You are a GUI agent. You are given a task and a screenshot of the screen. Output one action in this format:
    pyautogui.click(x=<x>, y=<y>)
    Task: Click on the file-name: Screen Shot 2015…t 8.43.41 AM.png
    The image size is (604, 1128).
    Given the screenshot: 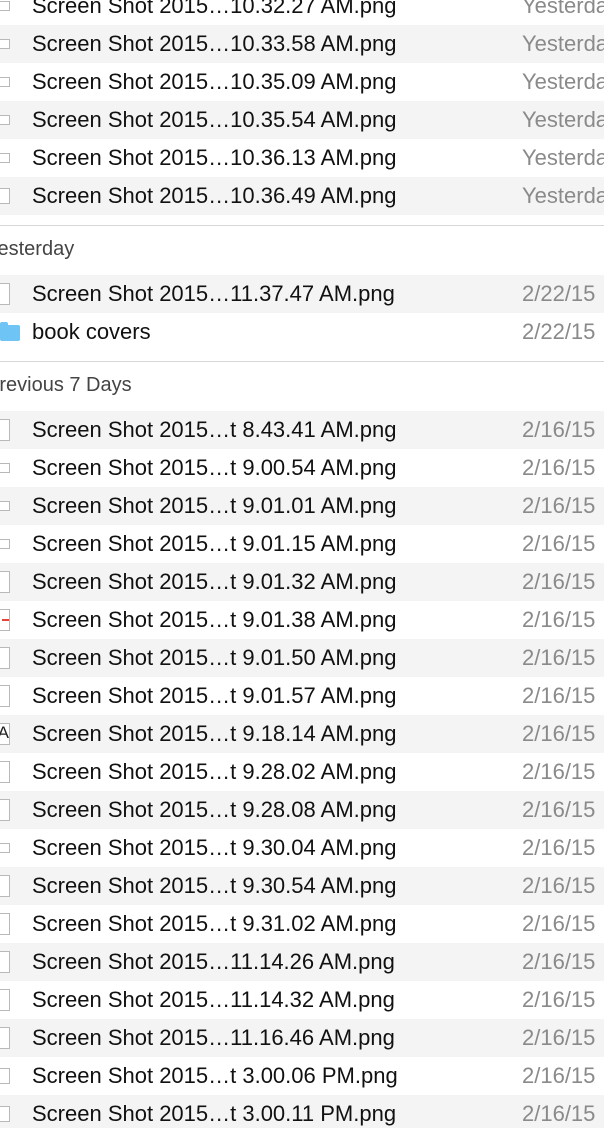 What is the action you would take?
    pyautogui.click(x=214, y=429)
    